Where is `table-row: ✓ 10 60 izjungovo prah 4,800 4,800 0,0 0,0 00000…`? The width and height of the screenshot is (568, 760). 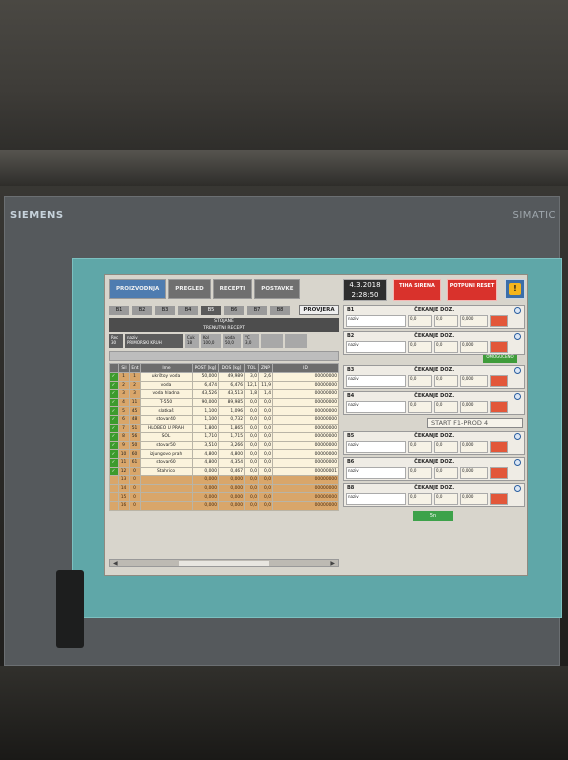 table-row: ✓ 10 60 izjungovo prah 4,800 4,800 0,0 0,0 00000… is located at coordinates (224, 454).